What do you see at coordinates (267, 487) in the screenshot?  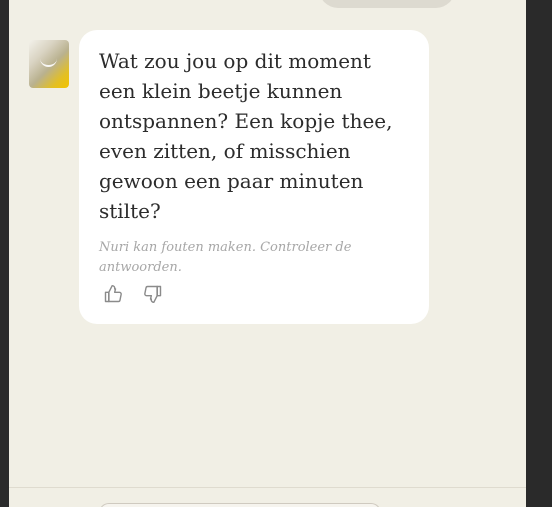 I see `composer-divider` at bounding box center [267, 487].